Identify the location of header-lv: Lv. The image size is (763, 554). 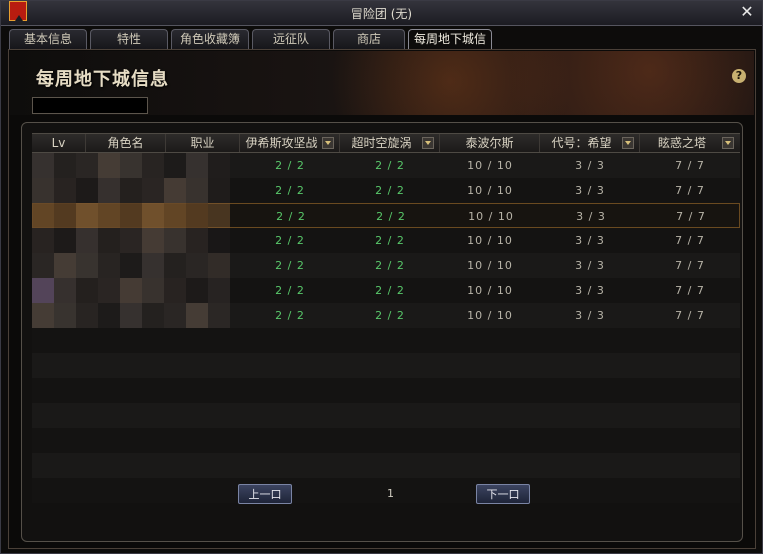
(59, 143).